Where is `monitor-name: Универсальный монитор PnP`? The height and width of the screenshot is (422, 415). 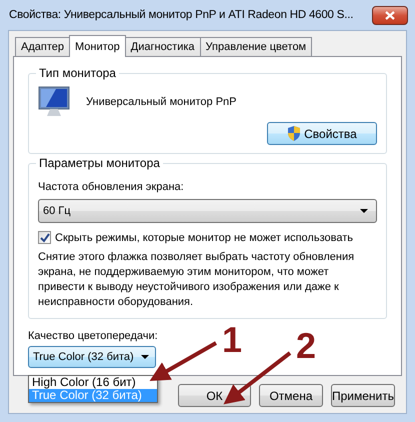 monitor-name: Универсальный монитор PnP is located at coordinates (161, 102).